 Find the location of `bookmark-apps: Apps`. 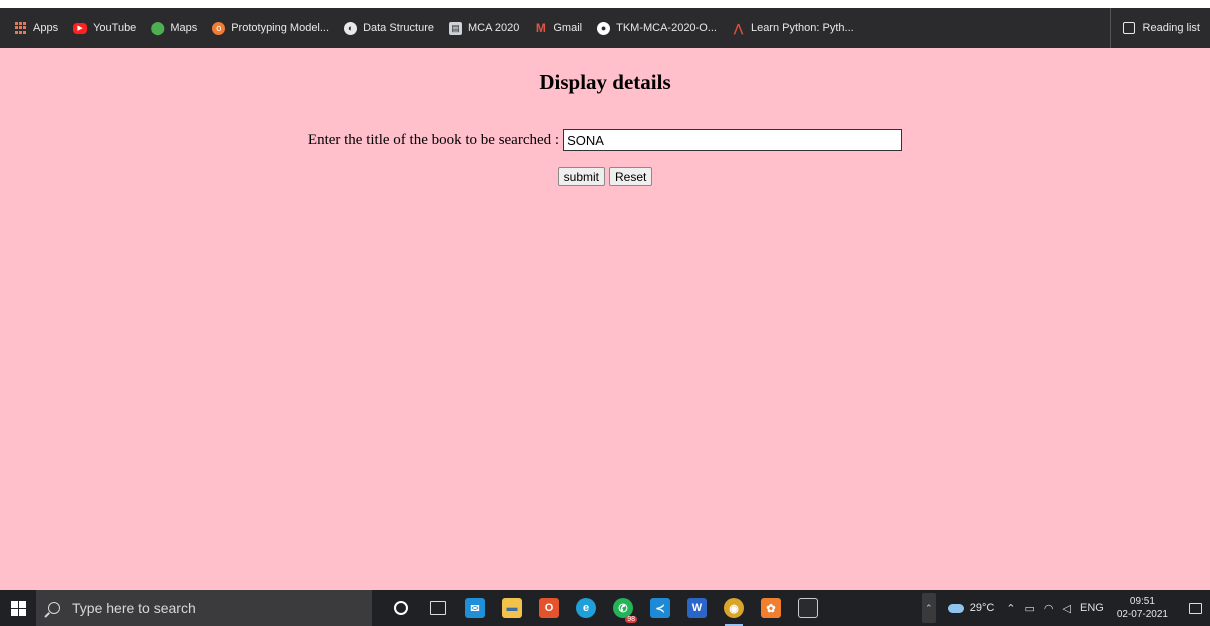

bookmark-apps: Apps is located at coordinates (36, 28).